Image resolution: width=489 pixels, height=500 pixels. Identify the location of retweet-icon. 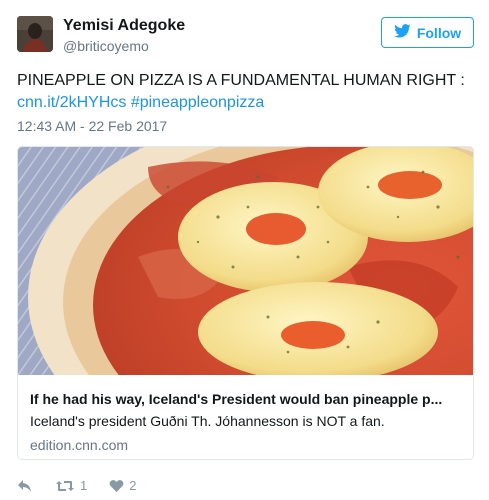
(65, 486).